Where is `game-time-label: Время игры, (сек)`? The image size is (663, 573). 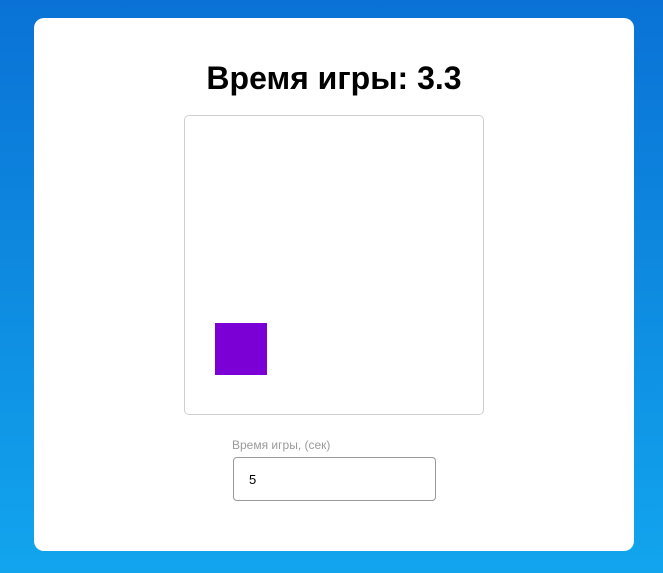
game-time-label: Время игры, (сек) is located at coordinates (281, 445).